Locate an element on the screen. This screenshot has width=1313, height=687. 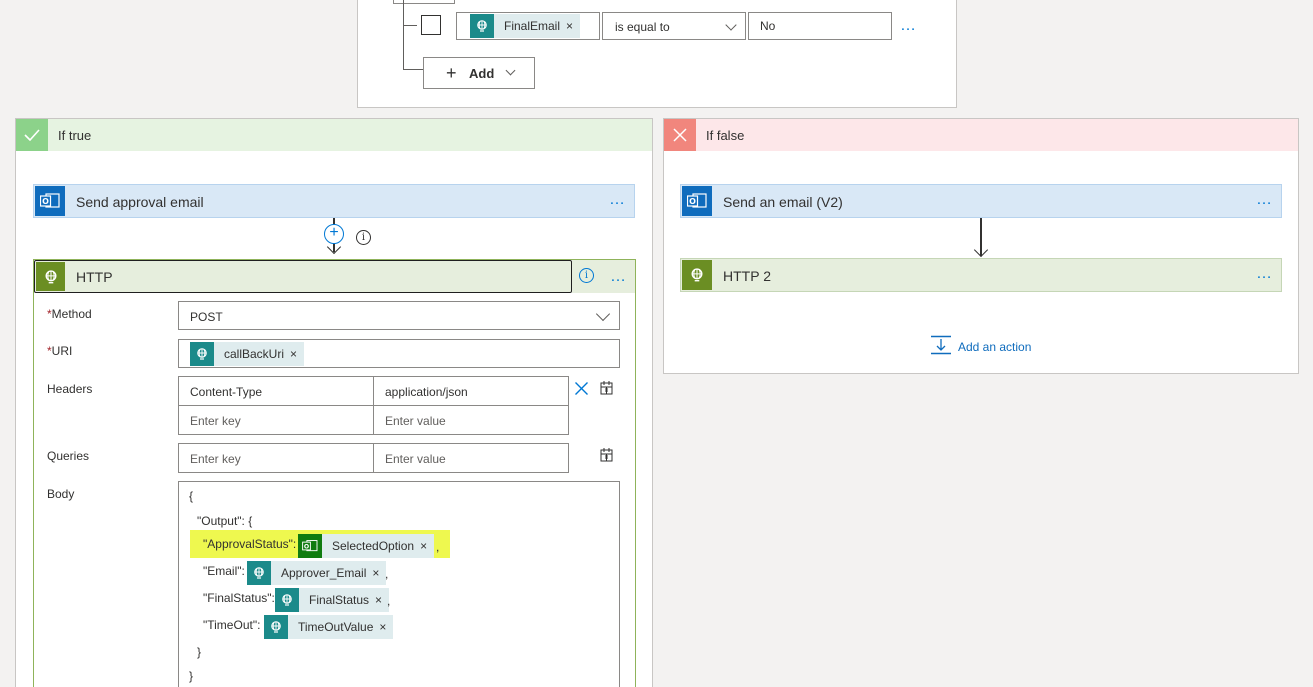
uri-label: *URI is located at coordinates (60, 351).